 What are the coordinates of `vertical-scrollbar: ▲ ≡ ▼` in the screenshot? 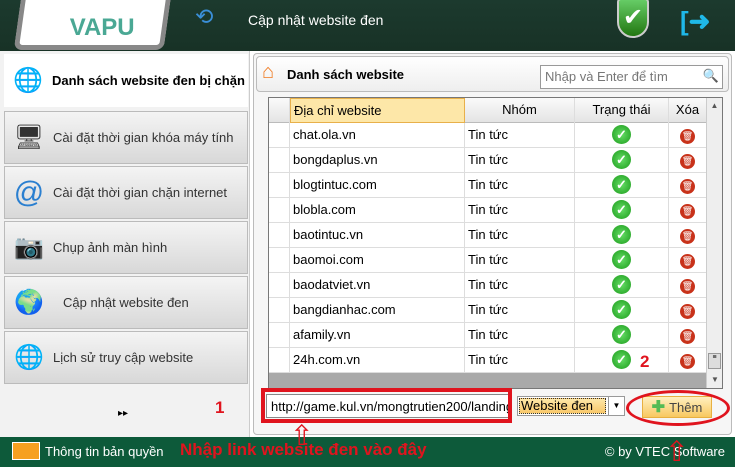 It's located at (714, 243).